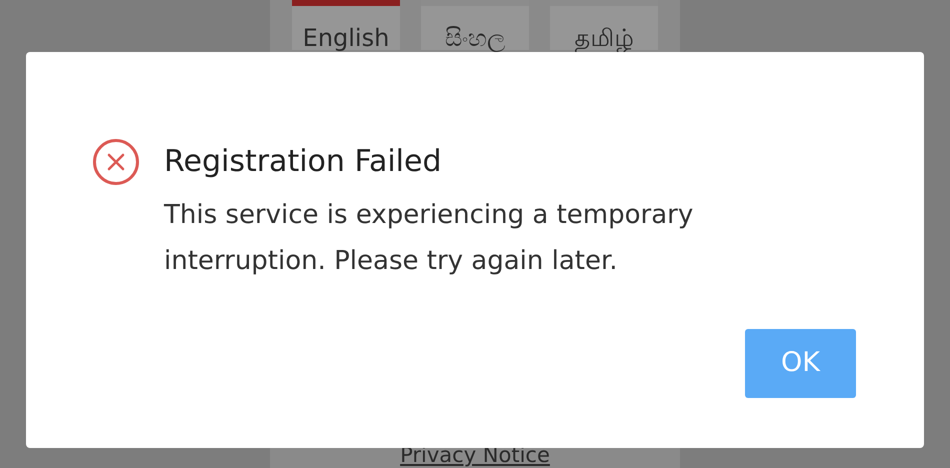  What do you see at coordinates (303, 162) in the screenshot?
I see `dialog-title: Registration Failed` at bounding box center [303, 162].